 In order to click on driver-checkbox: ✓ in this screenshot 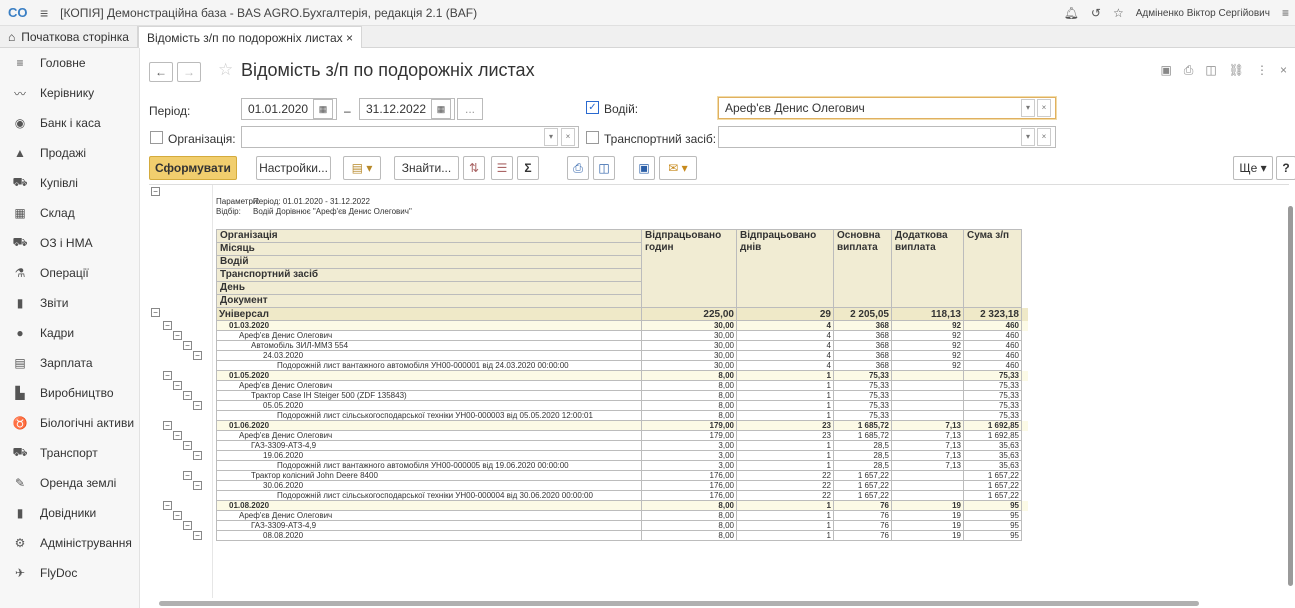, I will do `click(592, 107)`.